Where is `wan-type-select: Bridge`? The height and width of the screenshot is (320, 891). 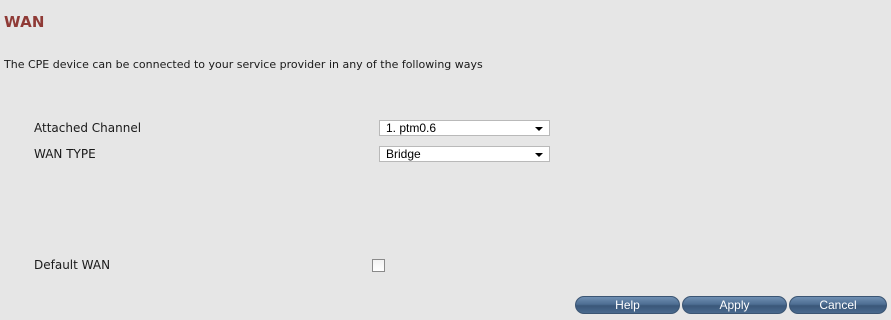 wan-type-select: Bridge is located at coordinates (464, 154).